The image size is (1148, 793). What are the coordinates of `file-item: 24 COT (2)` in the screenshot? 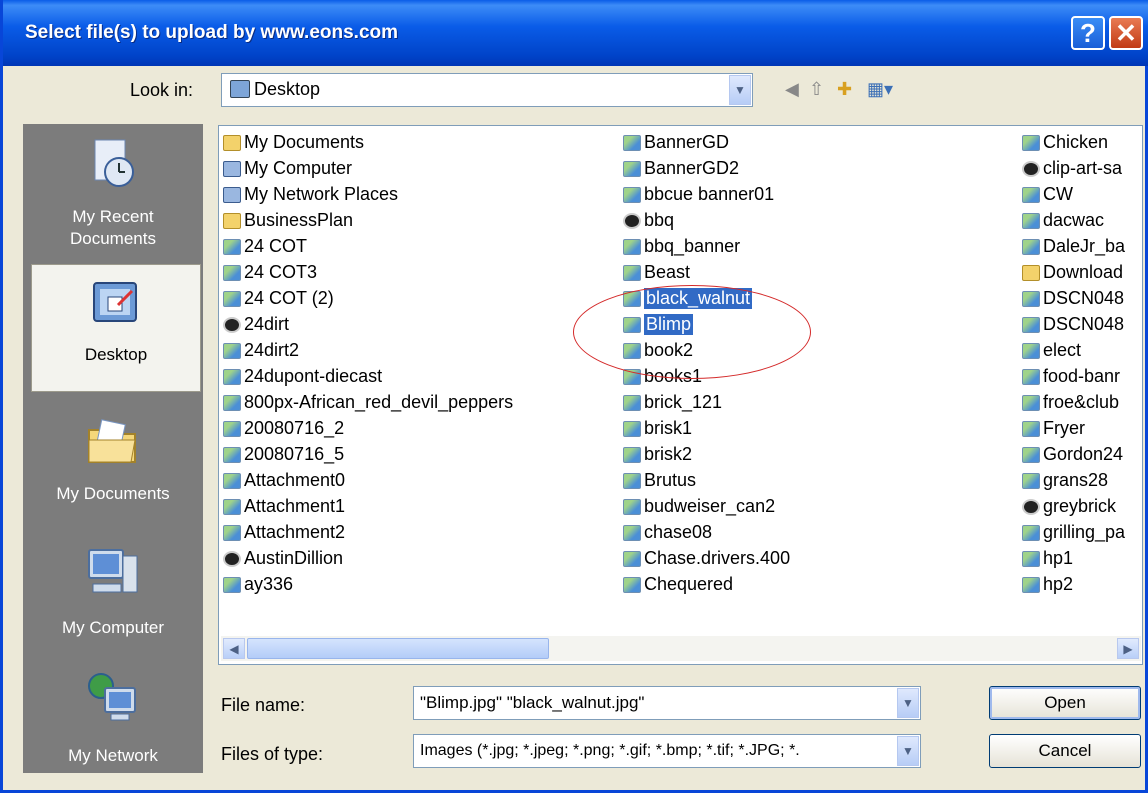 It's located at (278, 298).